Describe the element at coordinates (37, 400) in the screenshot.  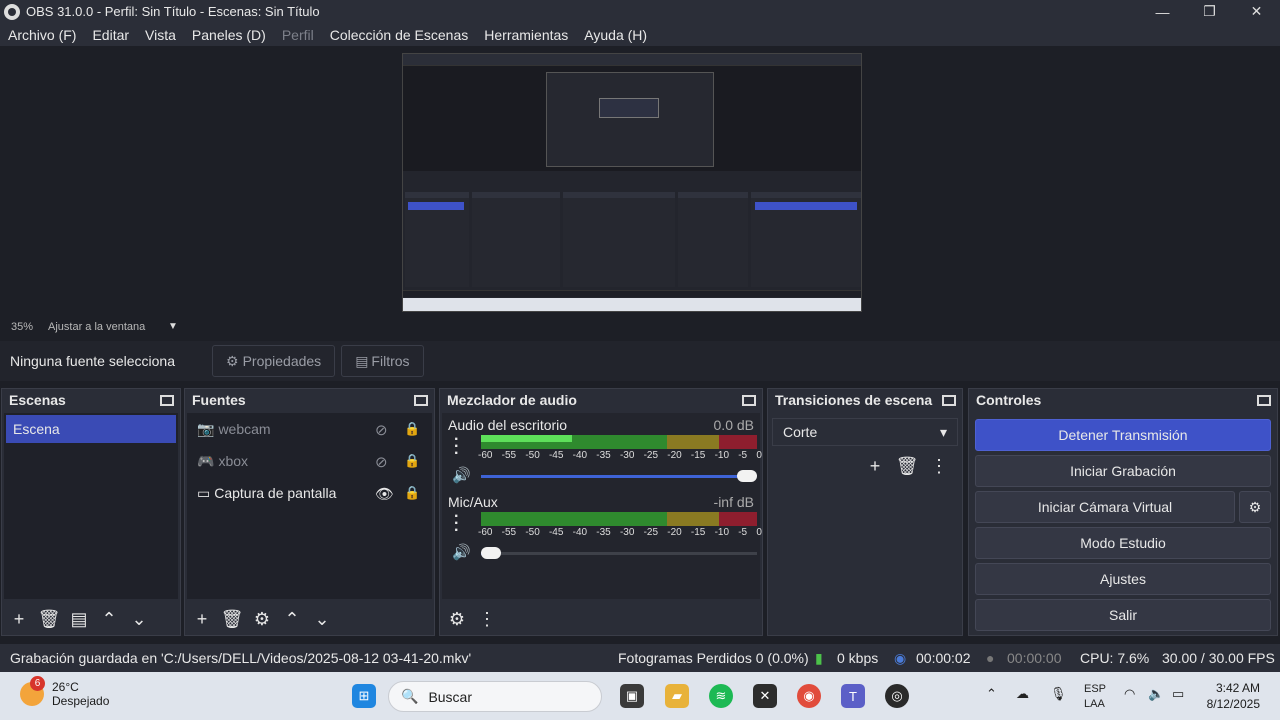
I see `scenes-title: Escenas` at that location.